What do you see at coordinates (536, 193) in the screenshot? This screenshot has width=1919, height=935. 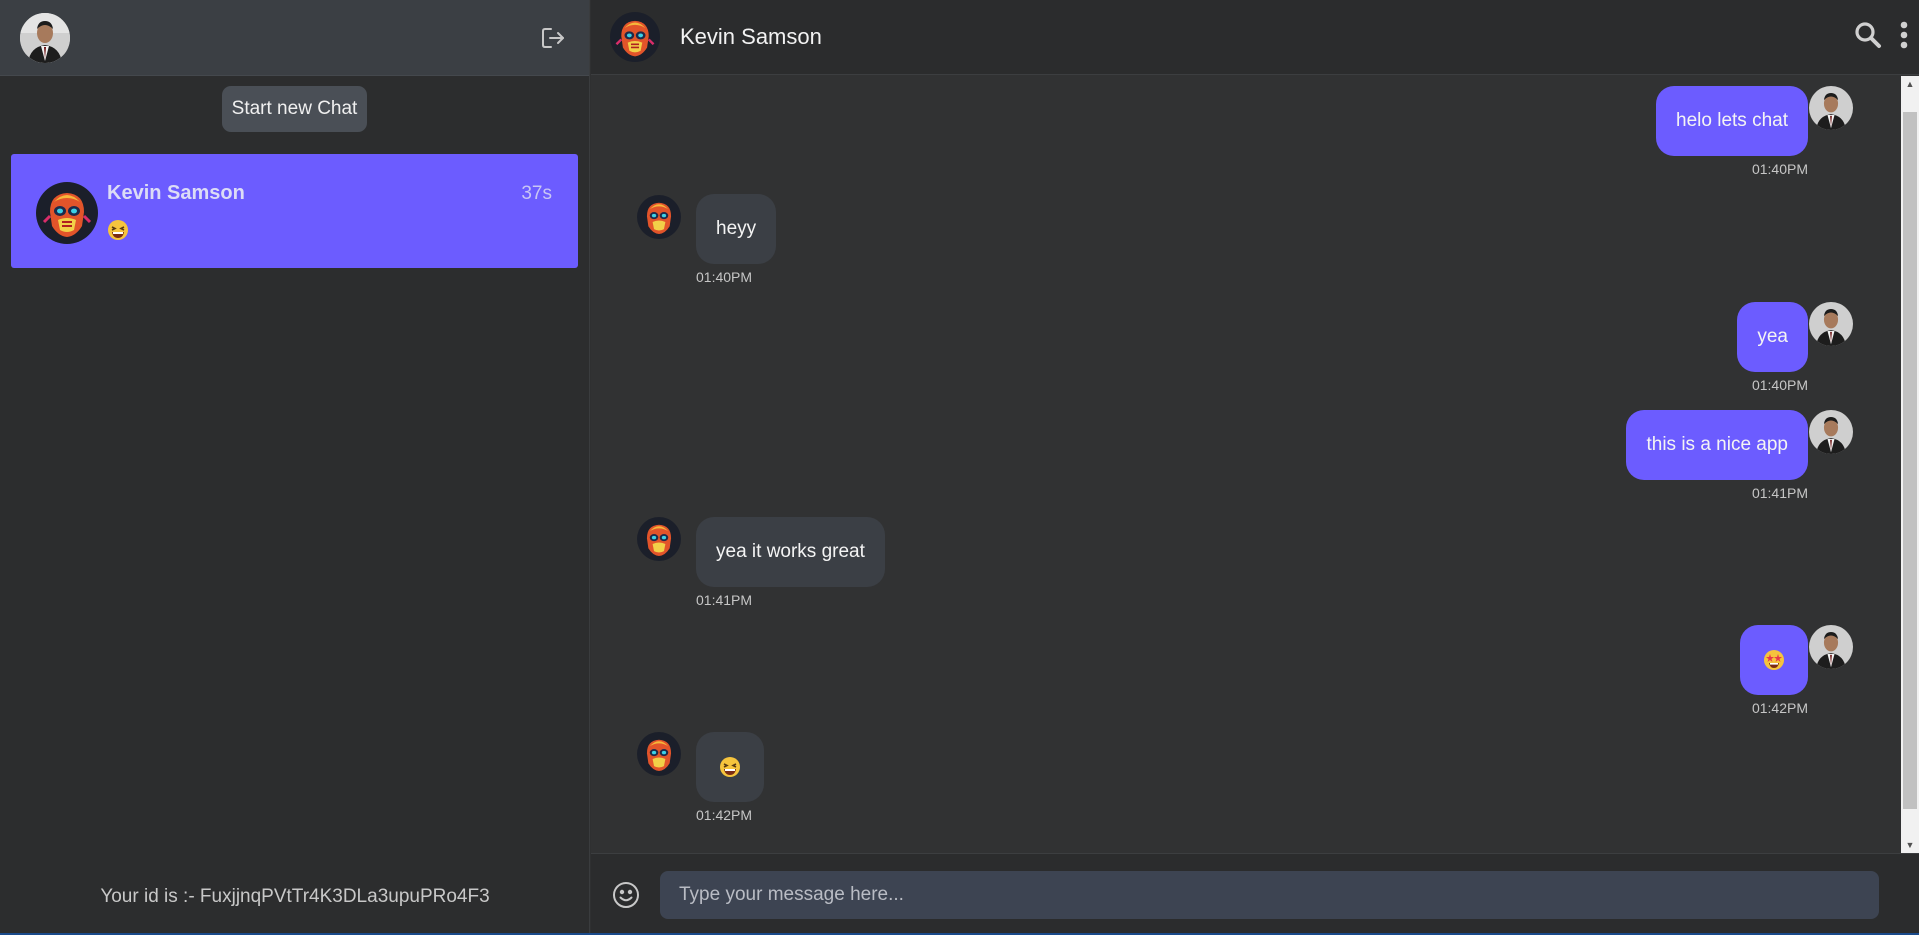 I see `chat-item-time: 37s` at bounding box center [536, 193].